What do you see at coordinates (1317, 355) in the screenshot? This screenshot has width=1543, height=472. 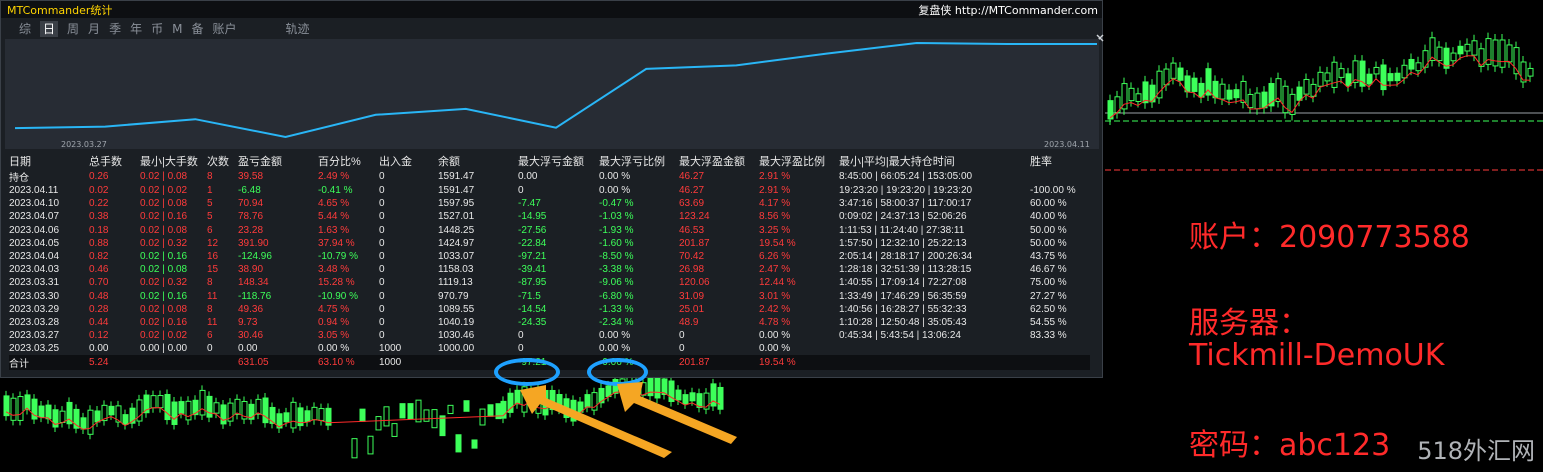 I see `server-value-text: Tickmill-DemoUK` at bounding box center [1317, 355].